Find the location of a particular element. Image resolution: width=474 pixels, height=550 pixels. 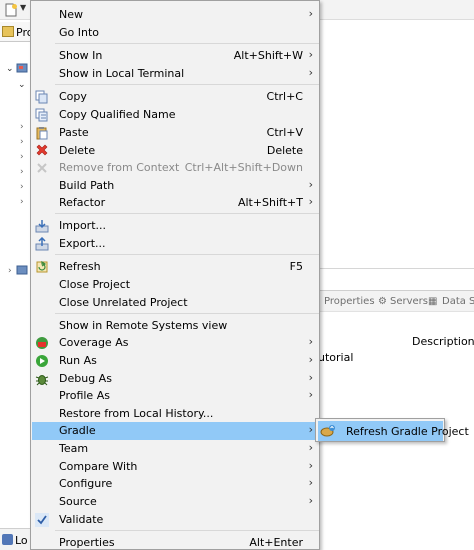

menu-item-configure: Configure › is located at coordinates (175, 484).